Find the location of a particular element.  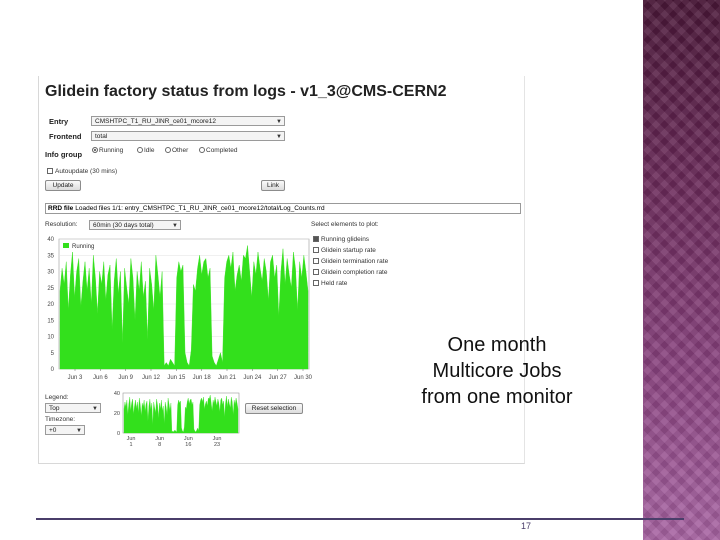

plot-element-completion-rate: Glidein completion rate is located at coordinates (350, 272).